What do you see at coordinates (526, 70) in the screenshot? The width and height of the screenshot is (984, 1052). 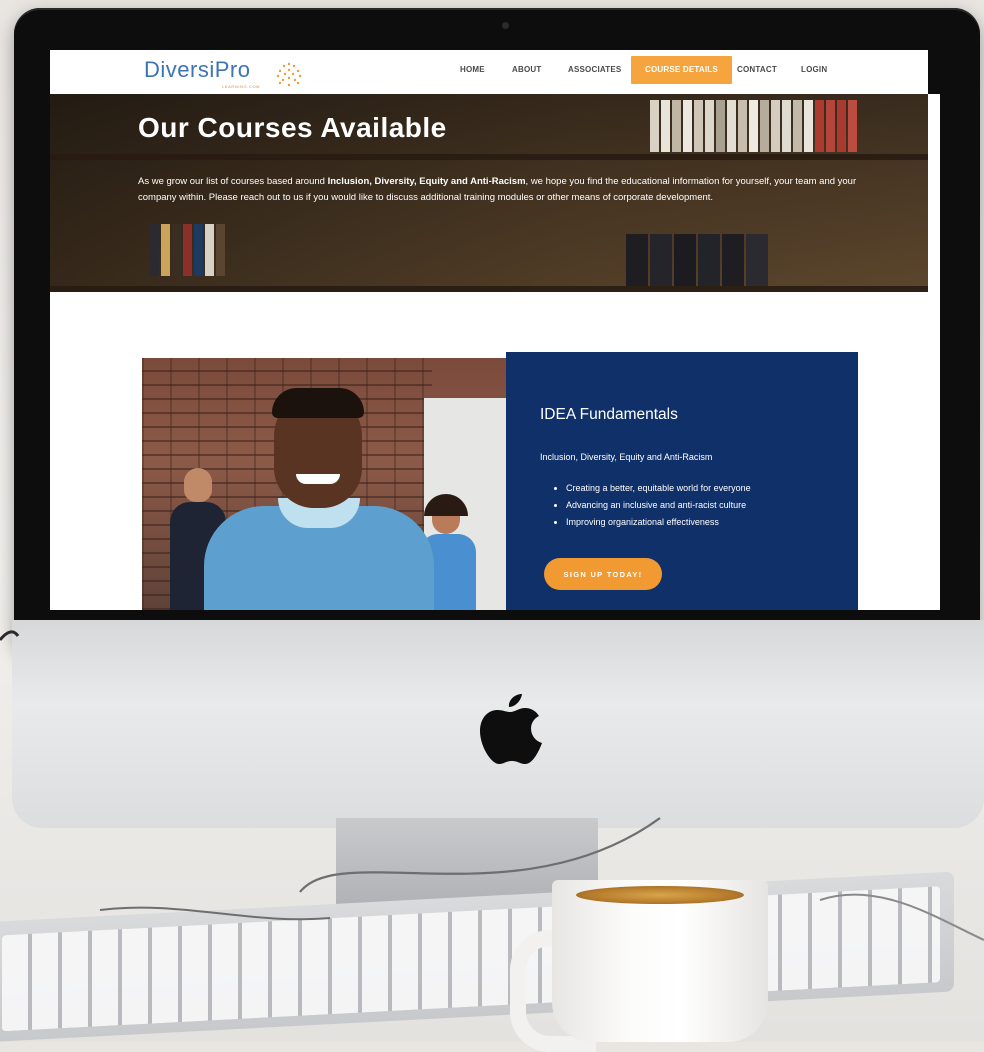 I see `nav-about: ABOUT` at bounding box center [526, 70].